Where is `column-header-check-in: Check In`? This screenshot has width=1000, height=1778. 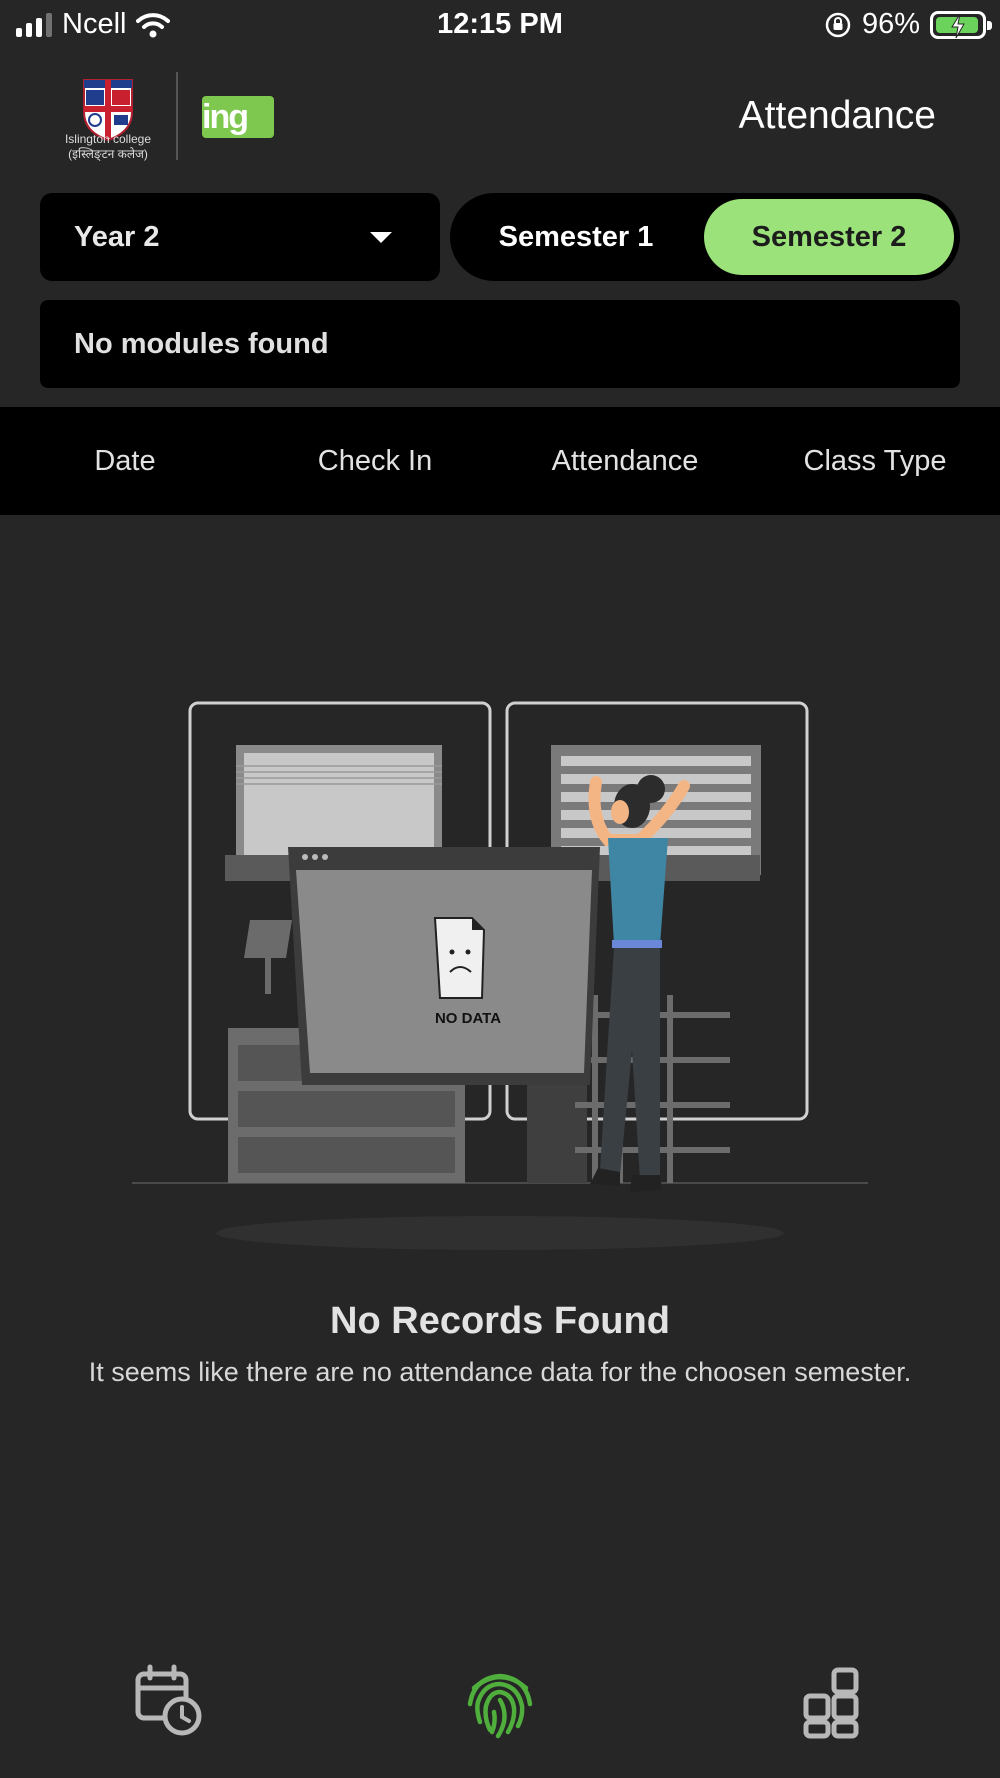 column-header-check-in: Check In is located at coordinates (375, 460).